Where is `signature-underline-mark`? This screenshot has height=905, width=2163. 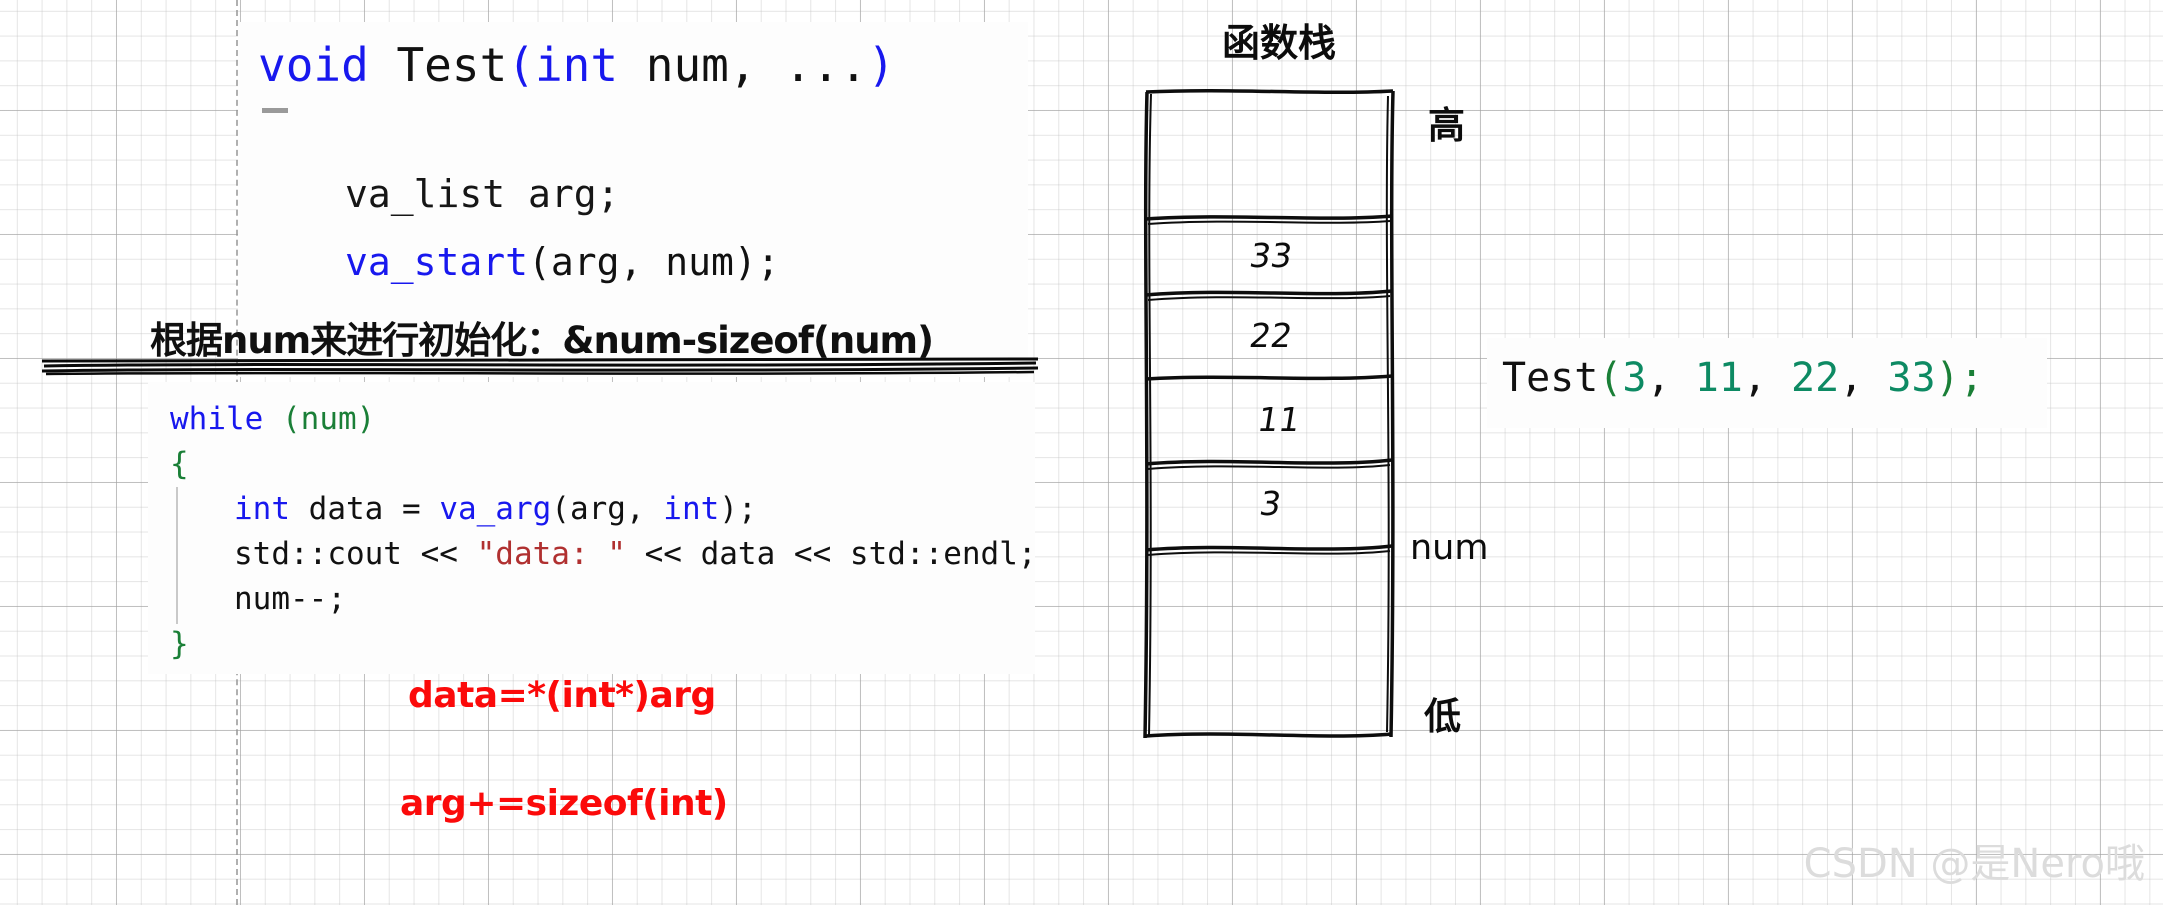 signature-underline-mark is located at coordinates (275, 110).